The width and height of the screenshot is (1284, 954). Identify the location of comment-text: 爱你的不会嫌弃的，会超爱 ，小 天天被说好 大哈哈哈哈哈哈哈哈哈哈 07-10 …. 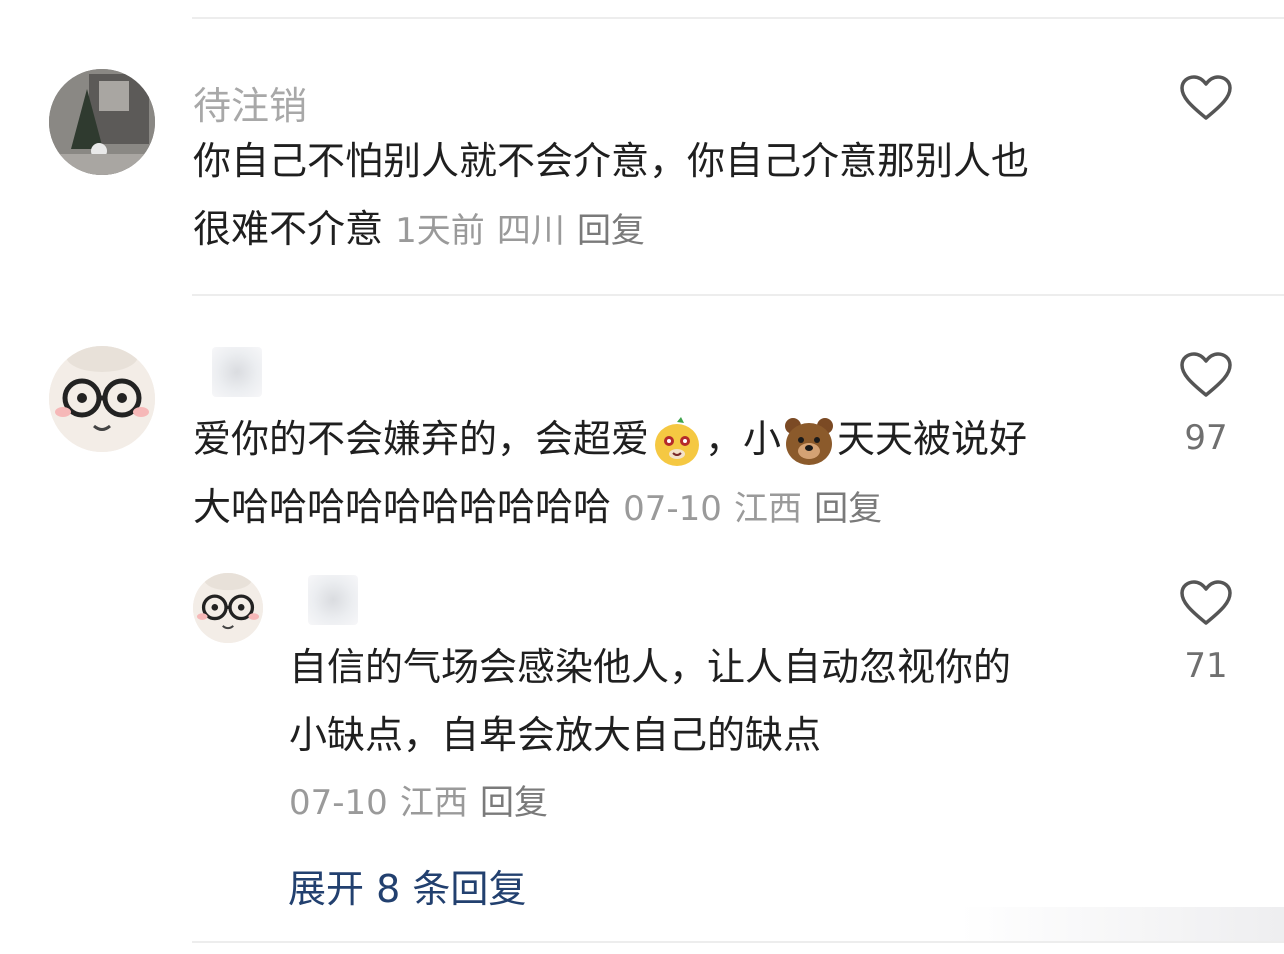
(610, 474).